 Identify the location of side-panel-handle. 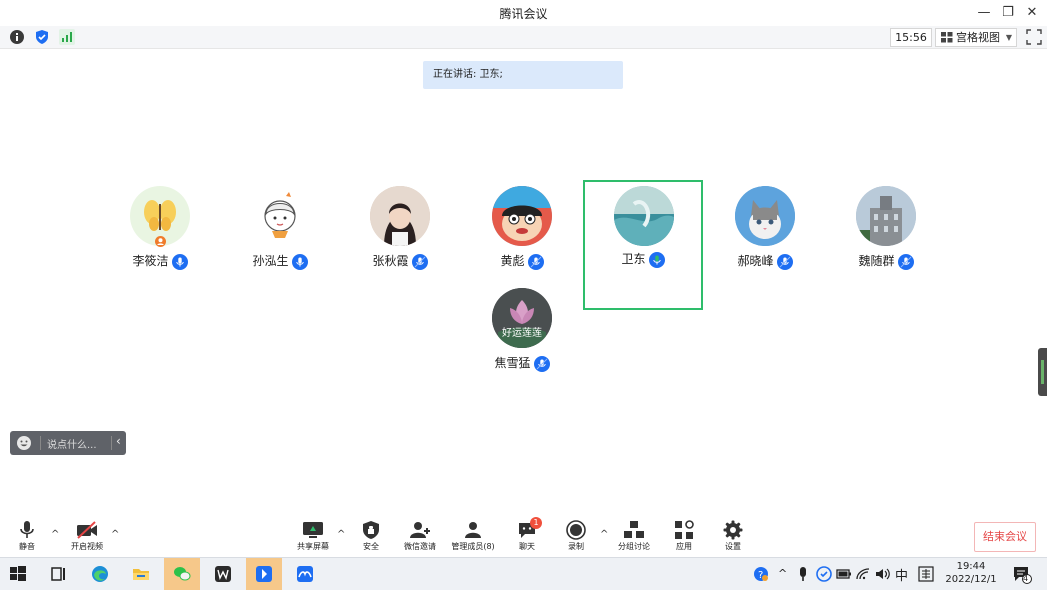
(1042, 372).